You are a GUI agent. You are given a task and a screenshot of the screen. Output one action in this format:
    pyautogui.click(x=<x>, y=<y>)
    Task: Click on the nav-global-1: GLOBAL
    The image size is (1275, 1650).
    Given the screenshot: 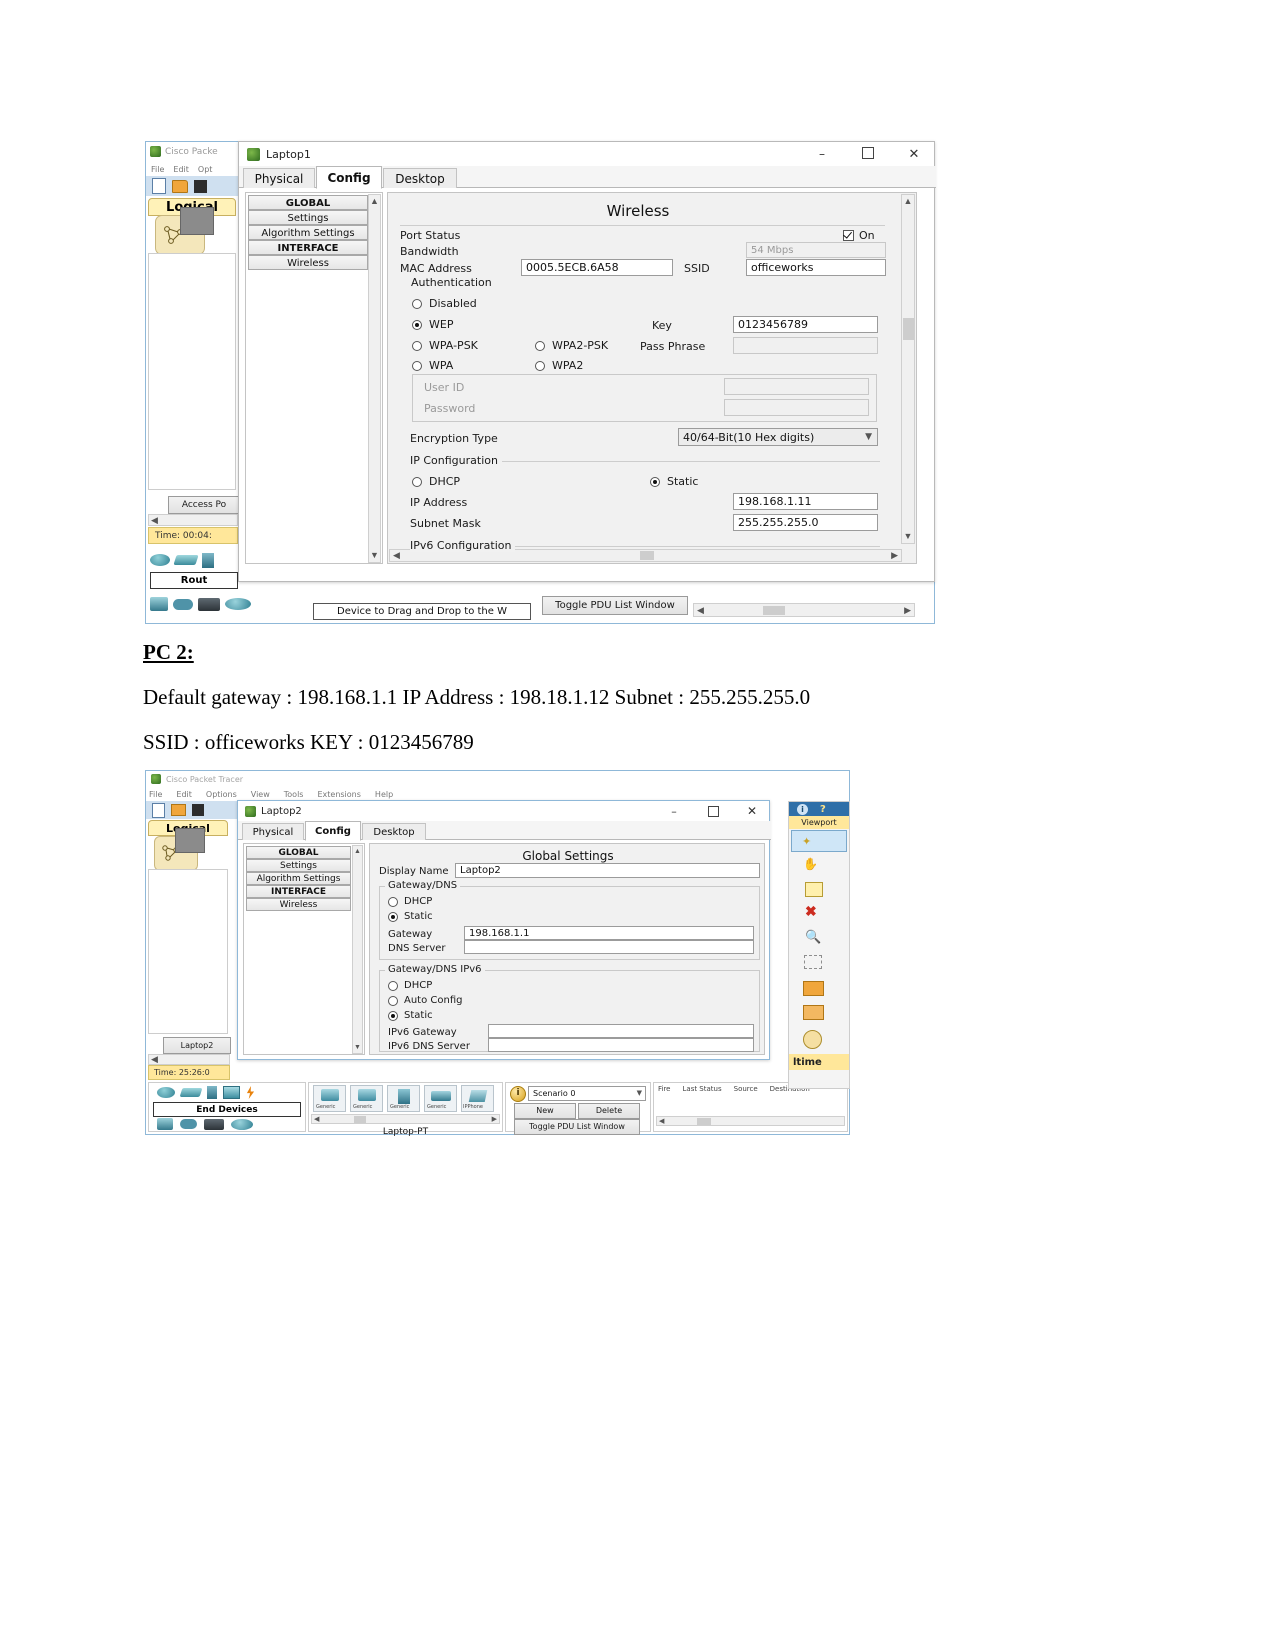 What is the action you would take?
    pyautogui.click(x=308, y=202)
    